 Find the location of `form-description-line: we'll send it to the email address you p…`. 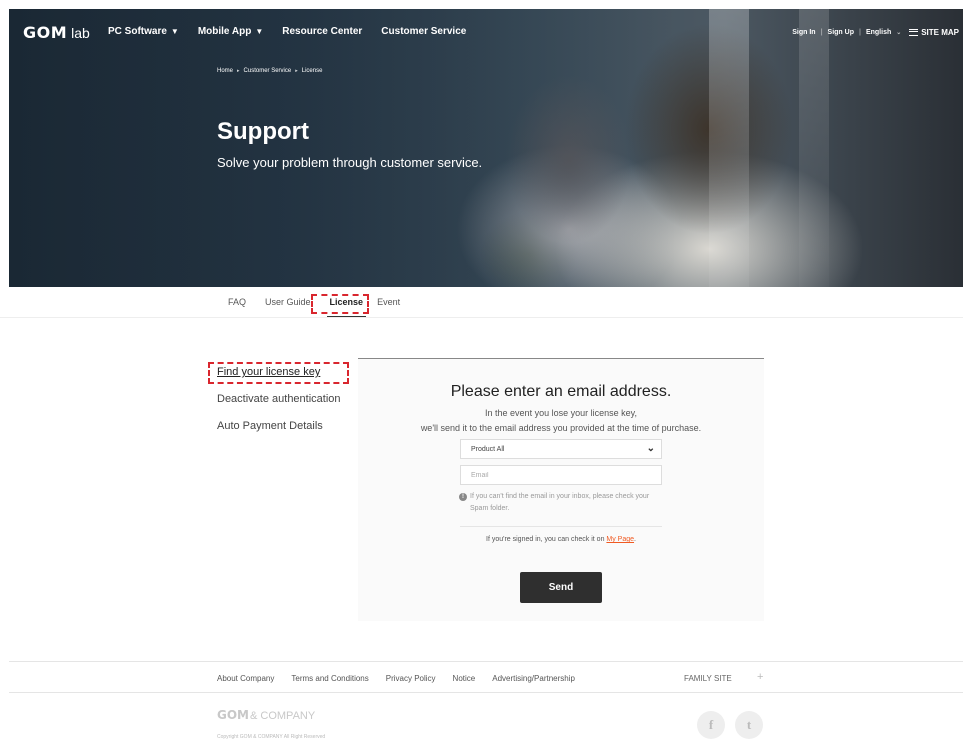

form-description-line: we'll send it to the email address you p… is located at coordinates (561, 428).